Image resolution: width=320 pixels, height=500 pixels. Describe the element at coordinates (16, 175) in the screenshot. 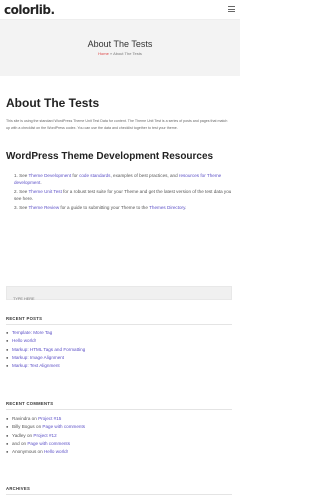

I see `list-number: 1.` at that location.